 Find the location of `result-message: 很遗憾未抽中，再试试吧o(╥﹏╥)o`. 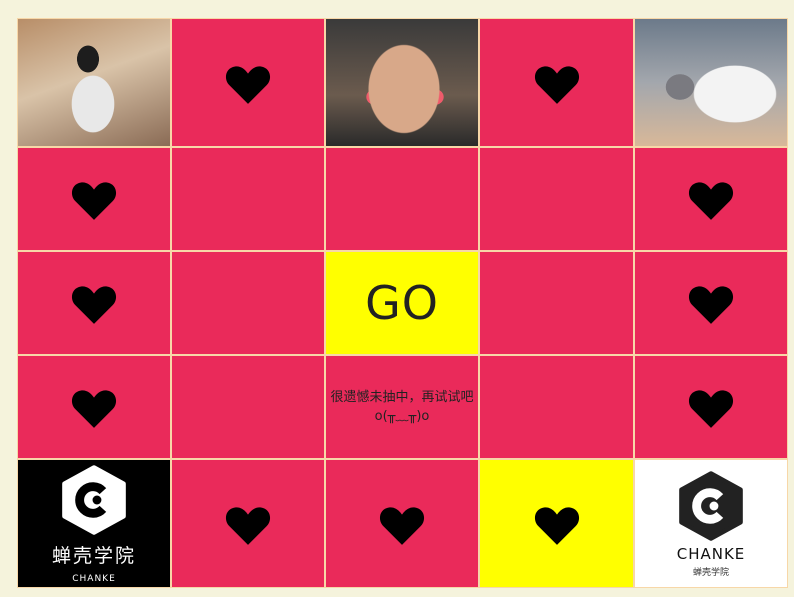

result-message: 很遗憾未抽中，再试试吧o(╥﹏╥)o is located at coordinates (402, 407).